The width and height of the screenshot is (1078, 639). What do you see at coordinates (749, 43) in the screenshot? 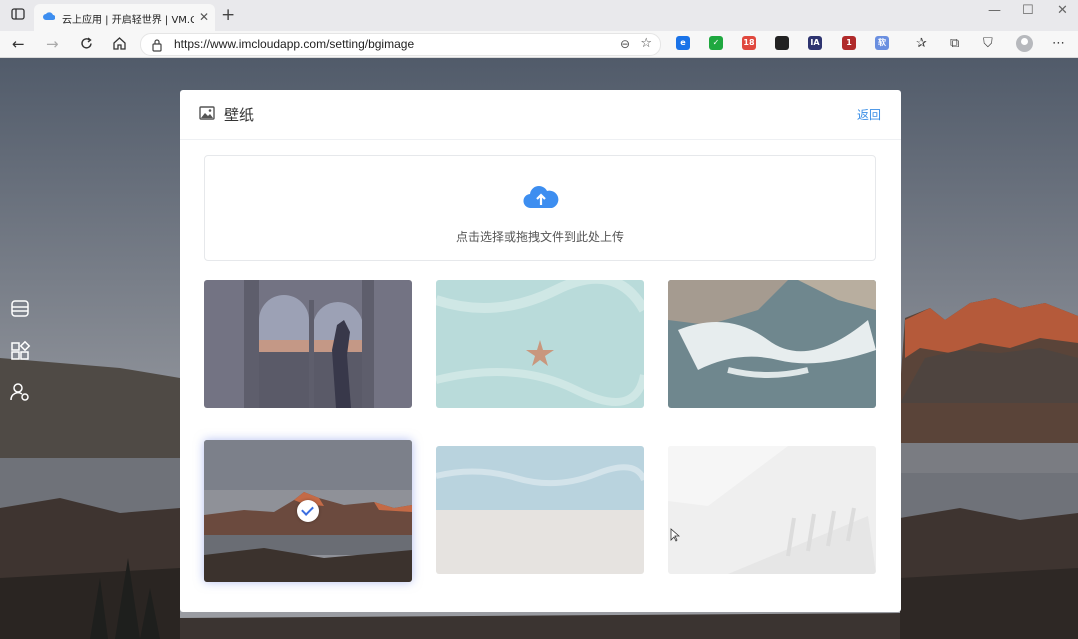
I see `apps-ext-icon: 18` at bounding box center [749, 43].